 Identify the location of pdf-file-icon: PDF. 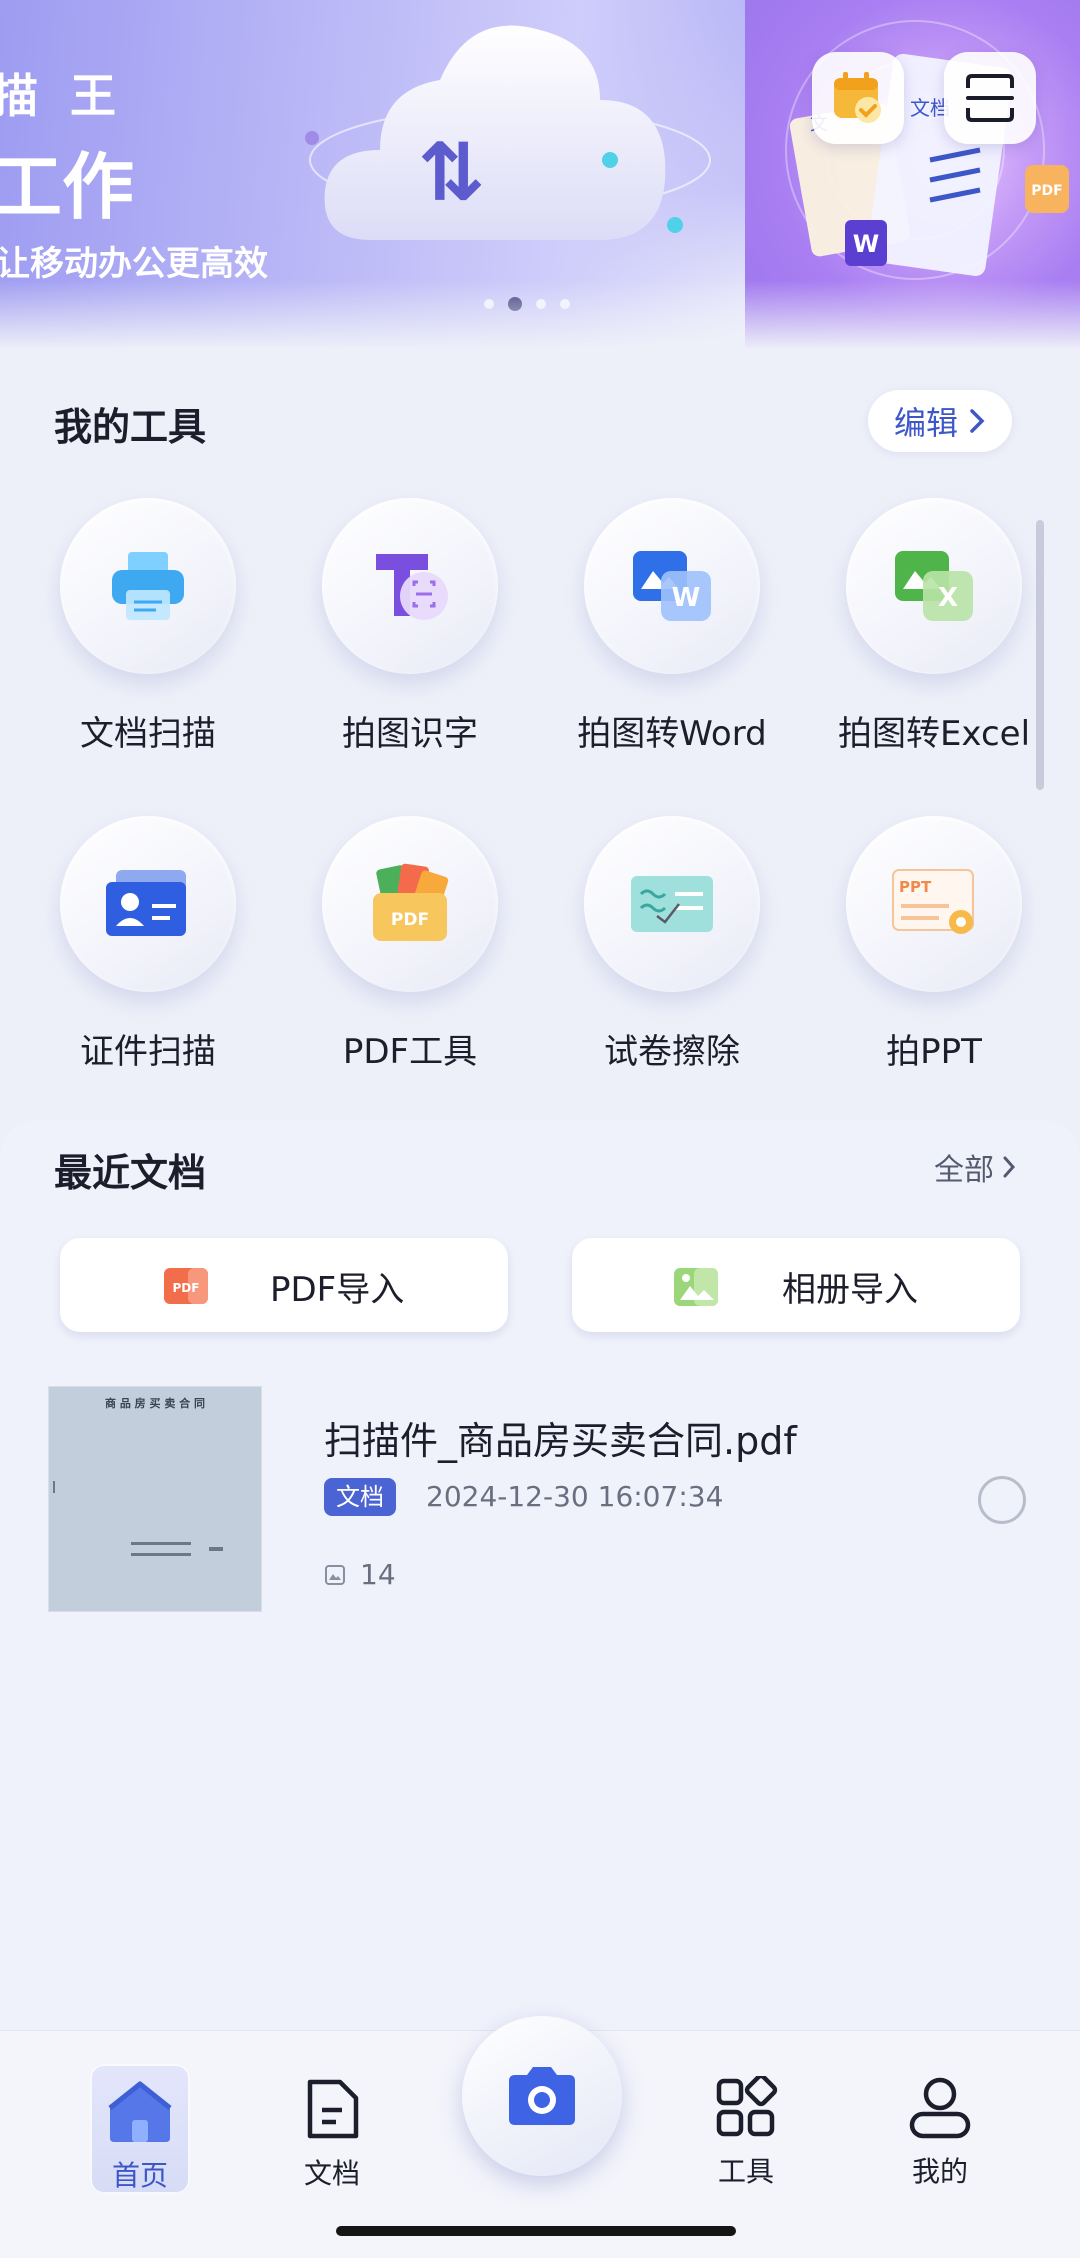
(186, 1286).